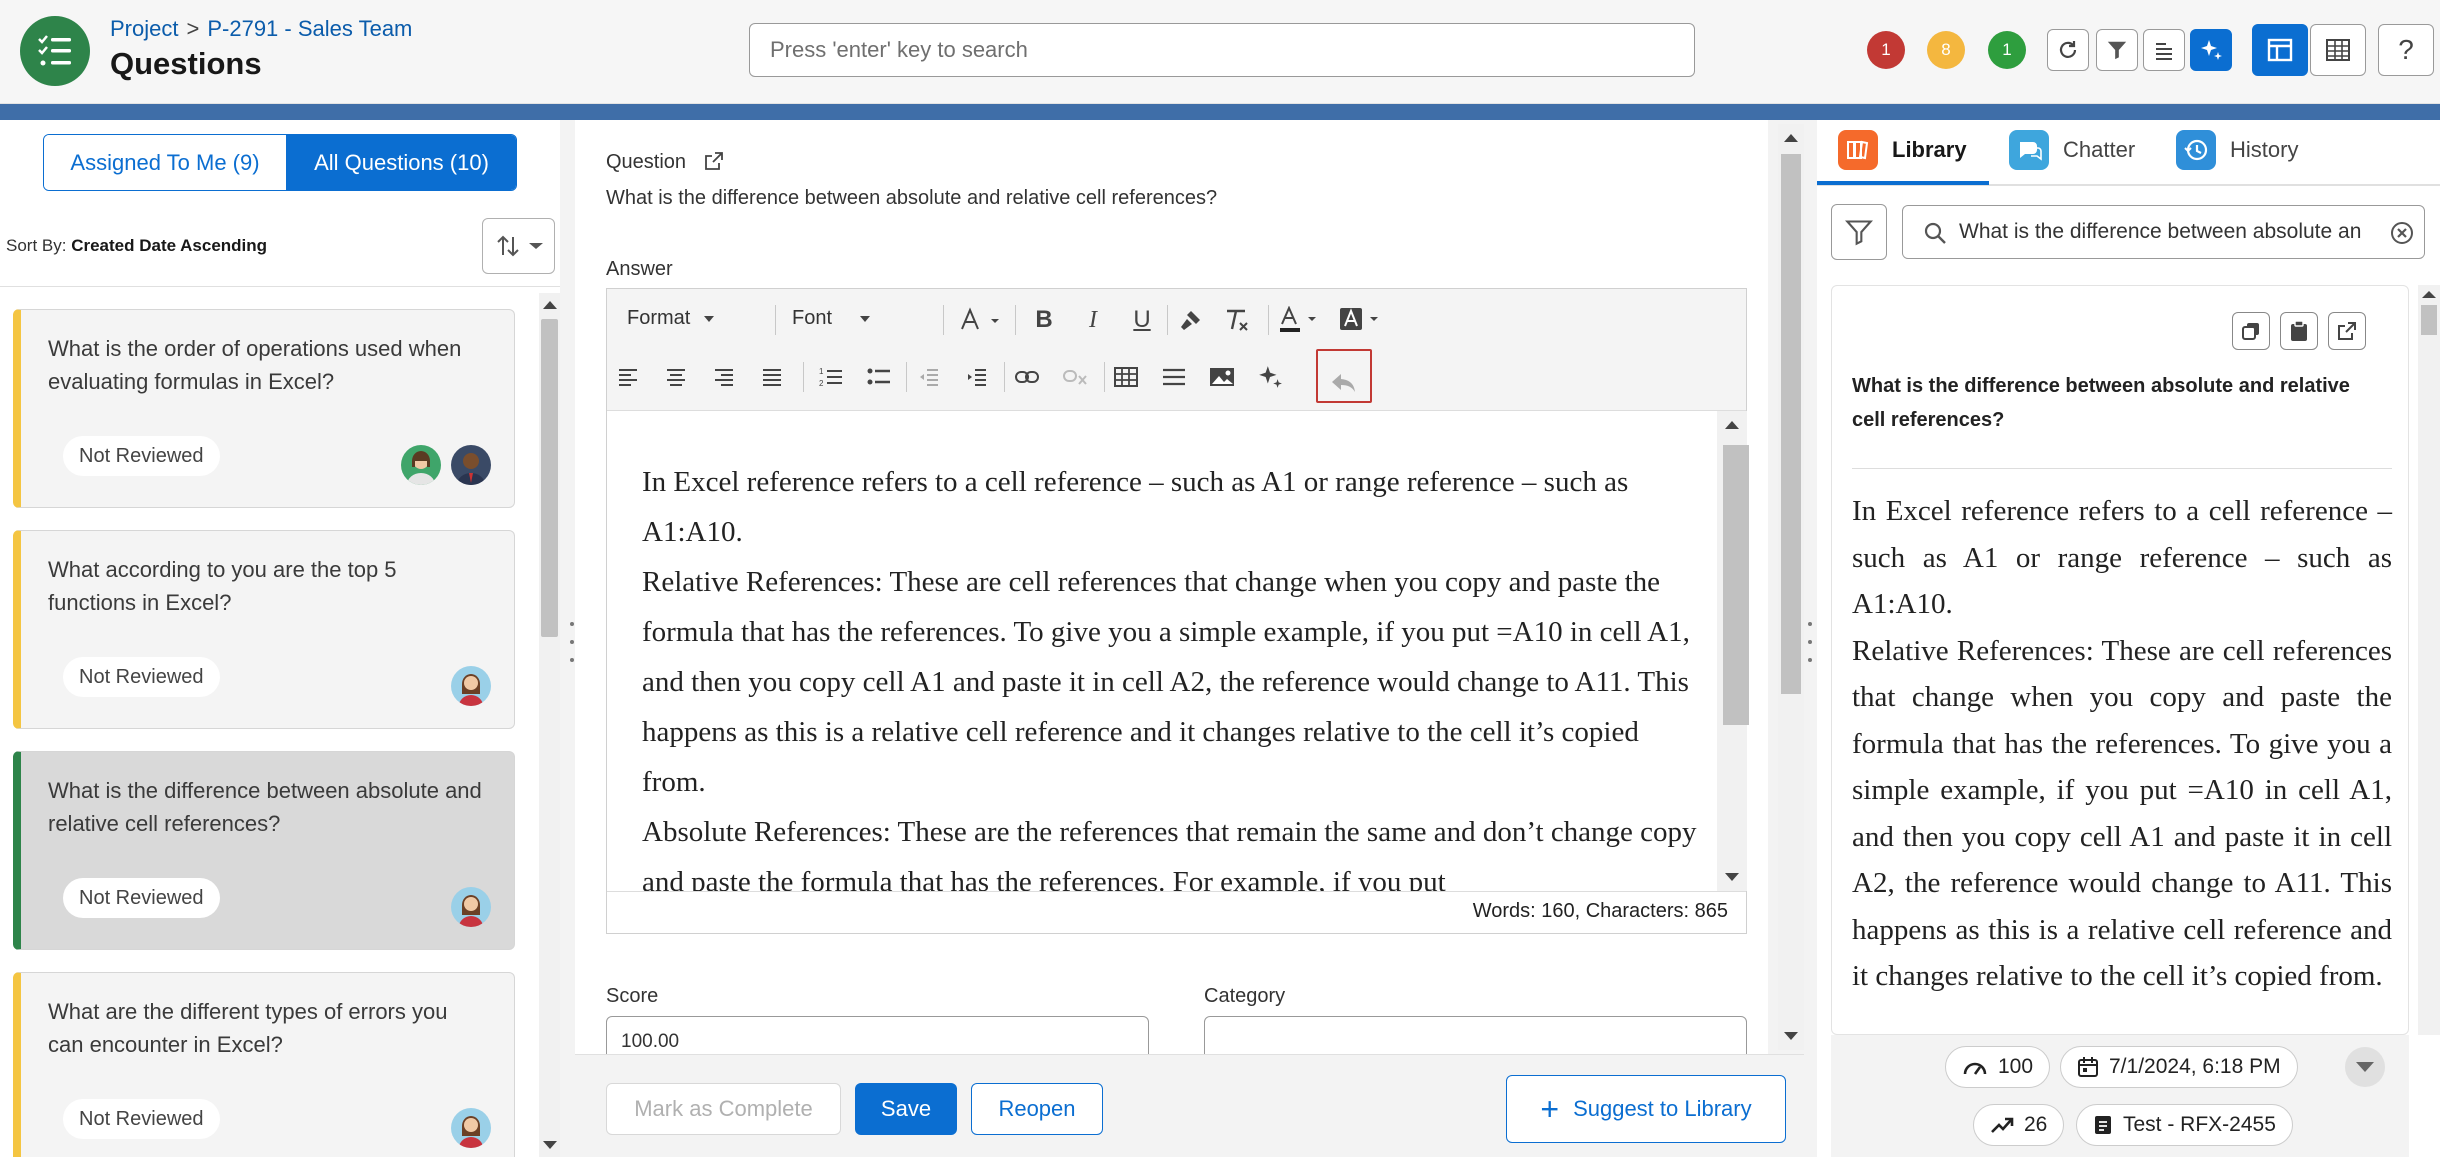  I want to click on bold-button: B, so click(1044, 320).